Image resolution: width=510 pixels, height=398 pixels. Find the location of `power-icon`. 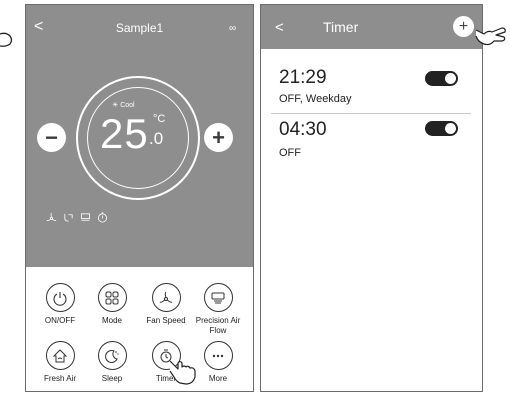

power-icon is located at coordinates (60, 297).